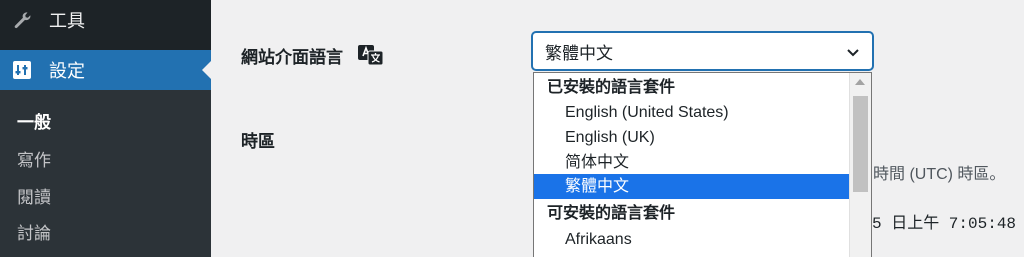  Describe the element at coordinates (692, 137) in the screenshot. I see `option-english-uk: English (UK)` at that location.